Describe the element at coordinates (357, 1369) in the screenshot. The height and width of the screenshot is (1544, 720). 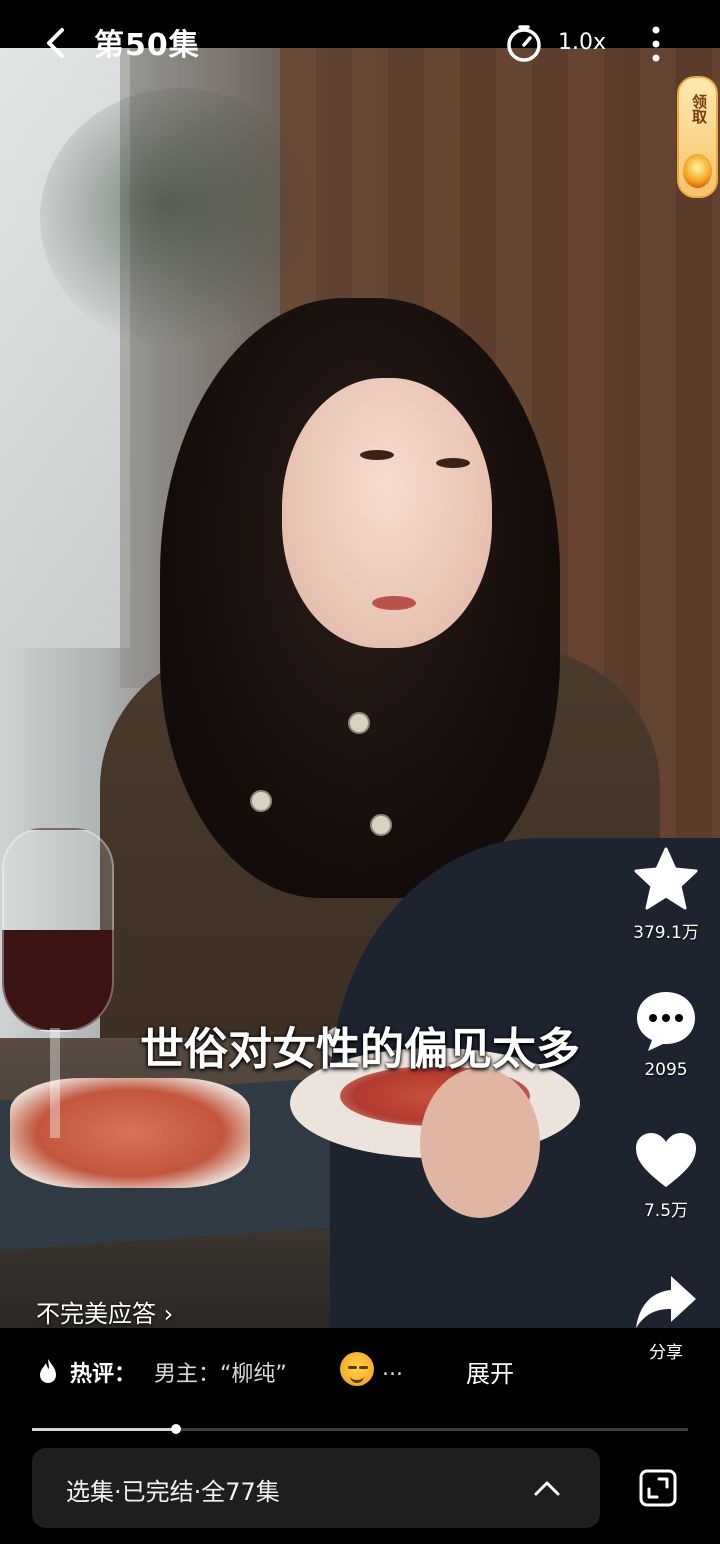
I see `smile-emoji-icon` at that location.